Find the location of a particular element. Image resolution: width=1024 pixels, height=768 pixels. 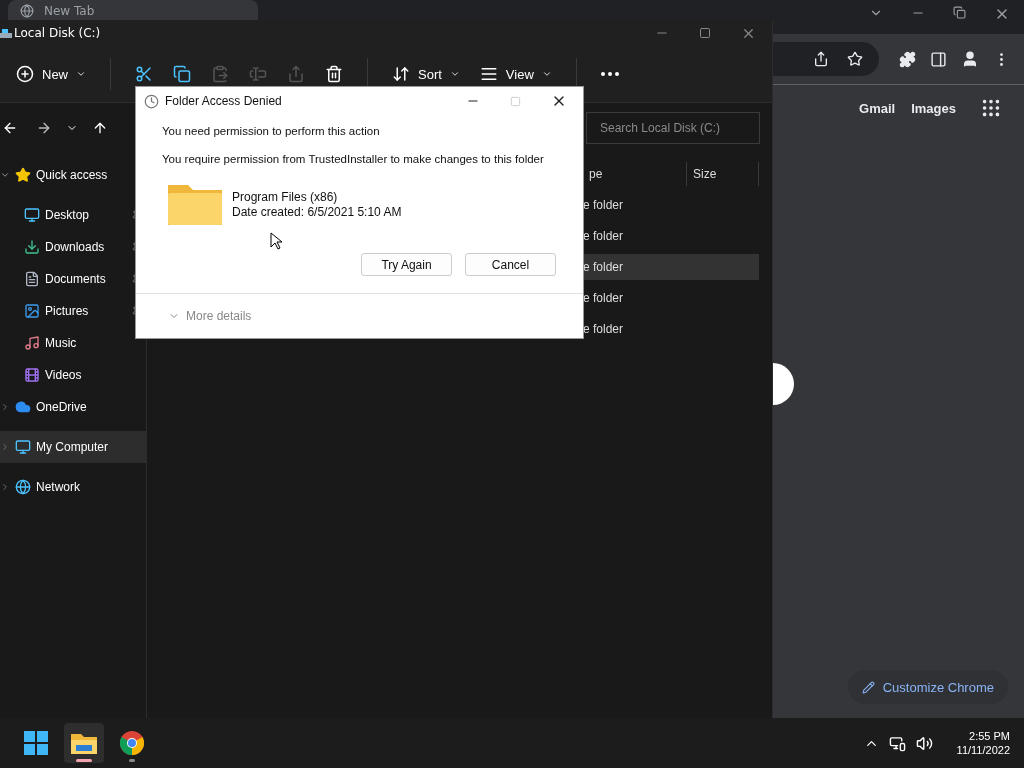

rename-icon is located at coordinates (258, 74).